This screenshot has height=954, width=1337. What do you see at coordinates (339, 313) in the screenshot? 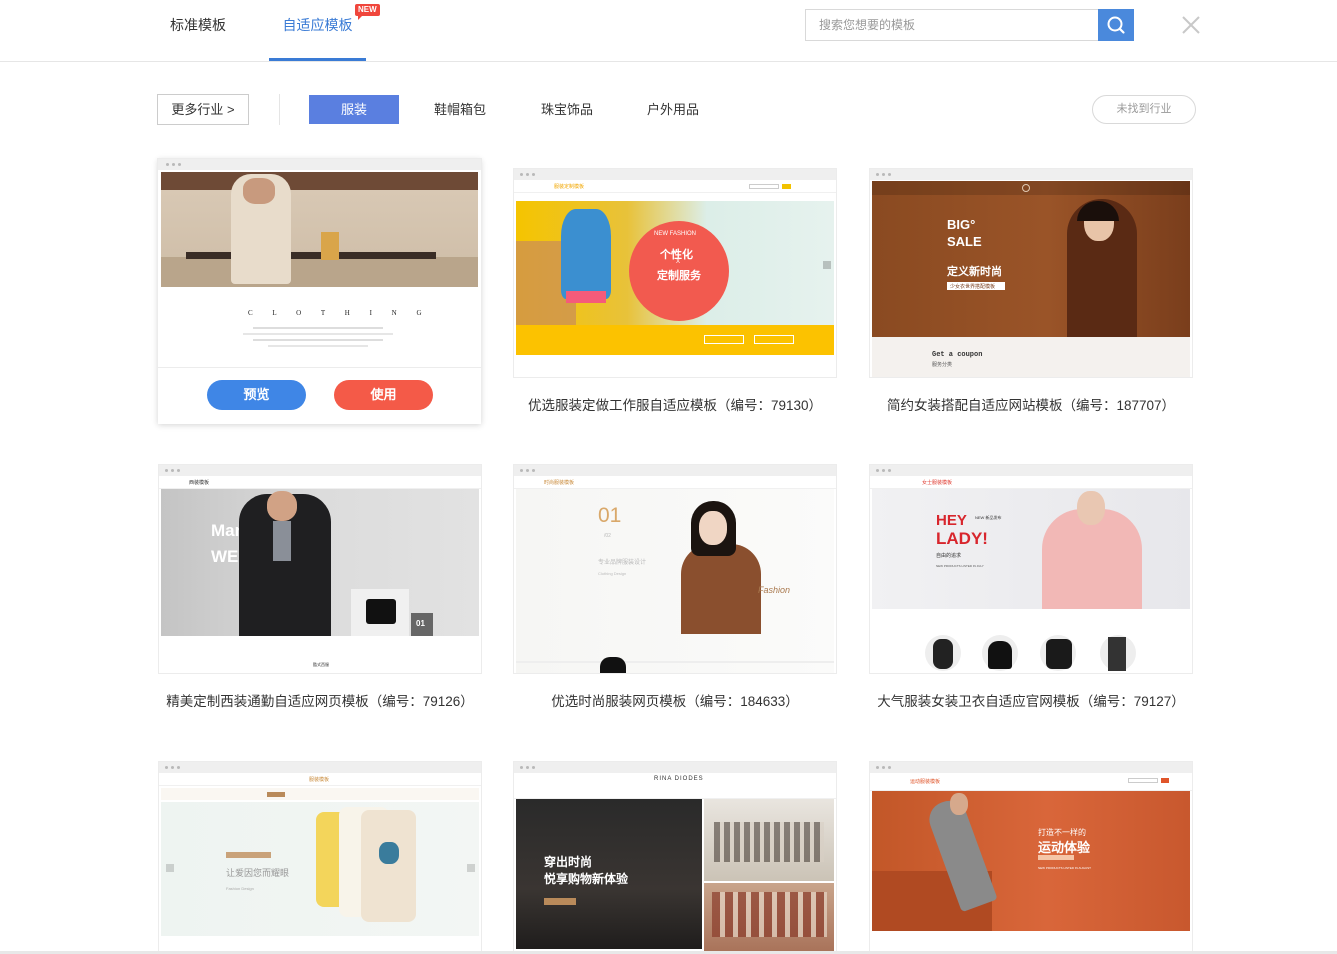
I see `clothing-word: C L O T H I N G` at bounding box center [339, 313].